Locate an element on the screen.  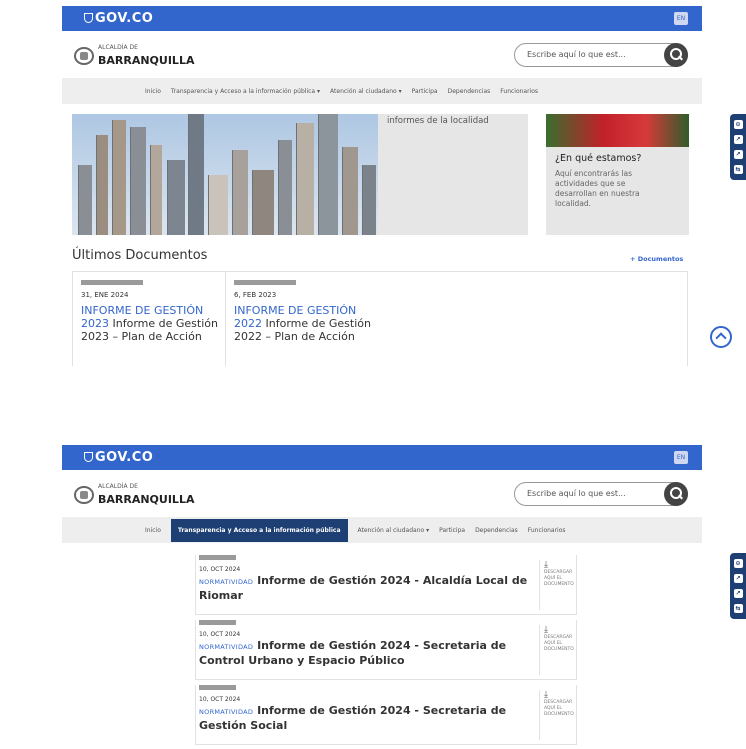
section-title: Últimos Documentos is located at coordinates (140, 255).